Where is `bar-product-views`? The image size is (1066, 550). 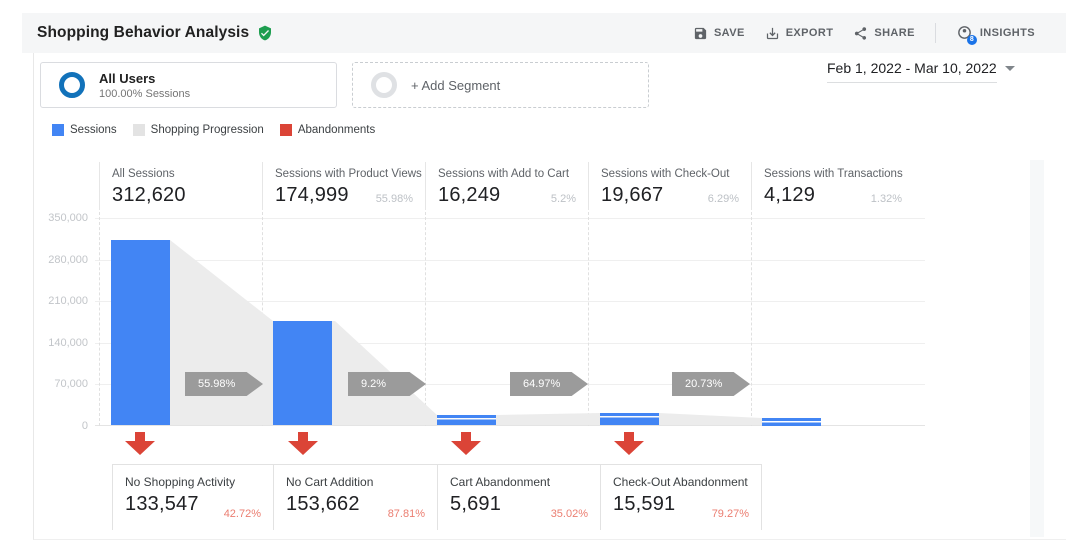
bar-product-views is located at coordinates (302, 373).